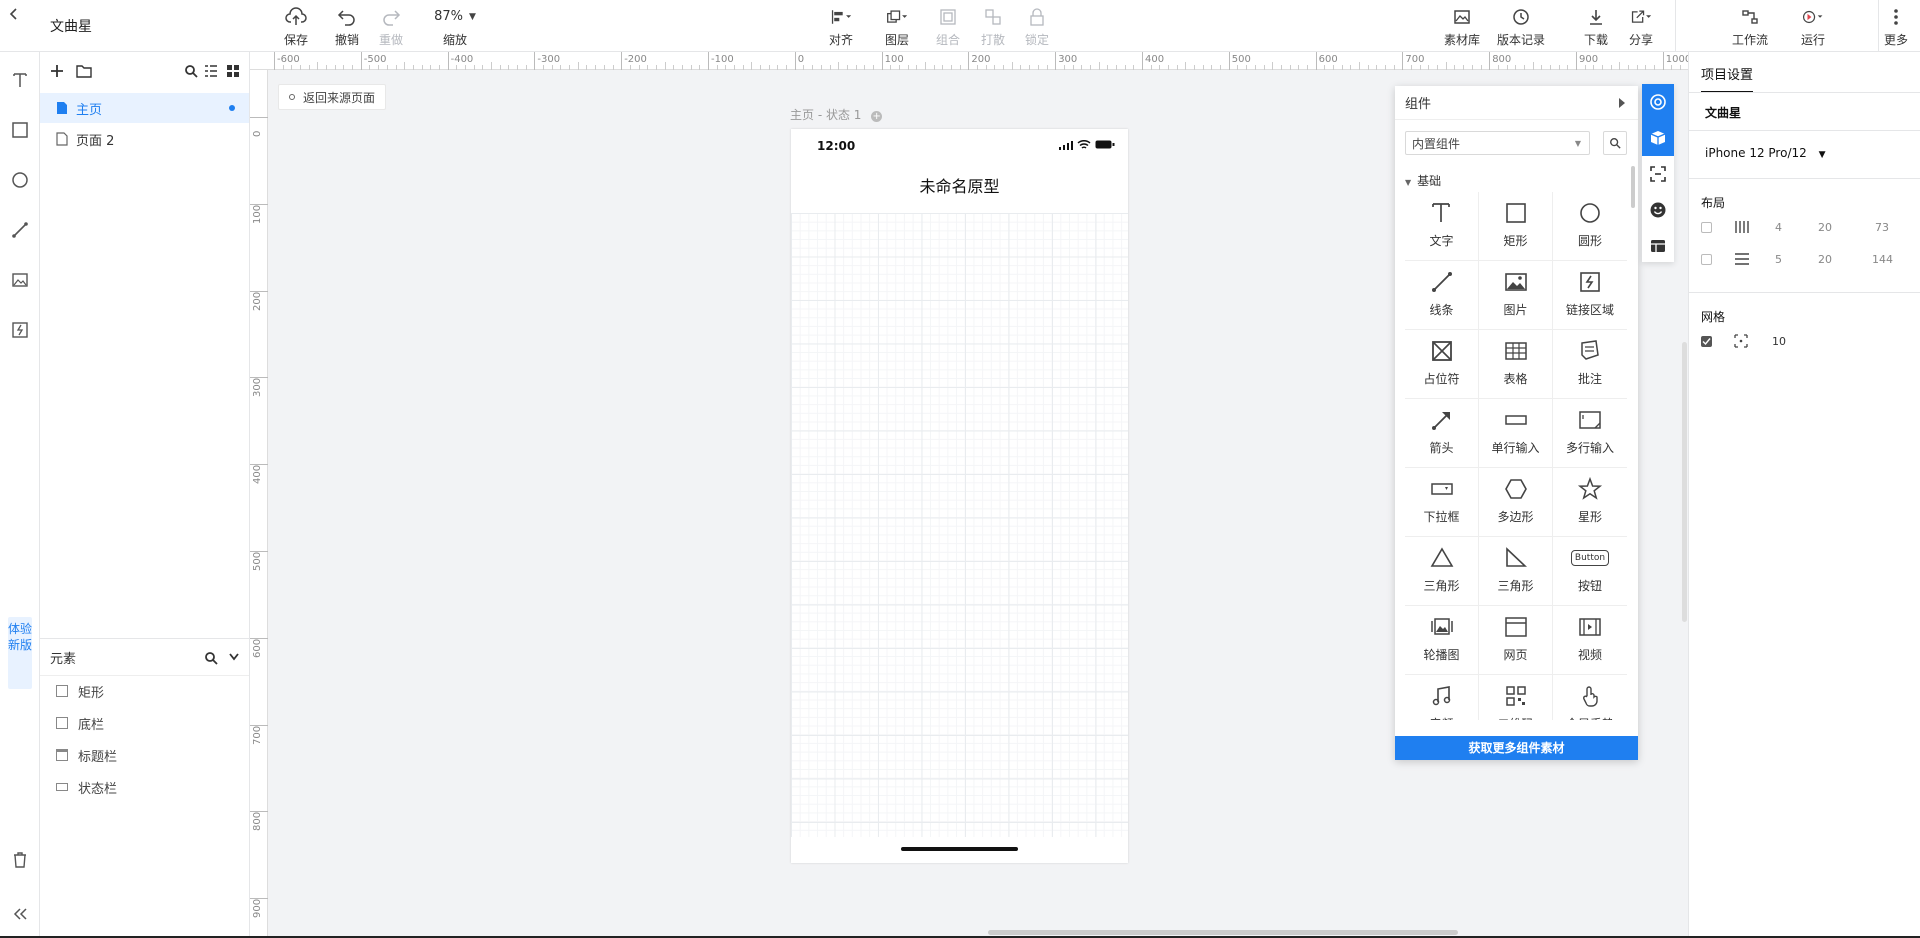 The image size is (1920, 938). Describe the element at coordinates (20, 180) in the screenshot. I see `circle-tool-icon` at that location.